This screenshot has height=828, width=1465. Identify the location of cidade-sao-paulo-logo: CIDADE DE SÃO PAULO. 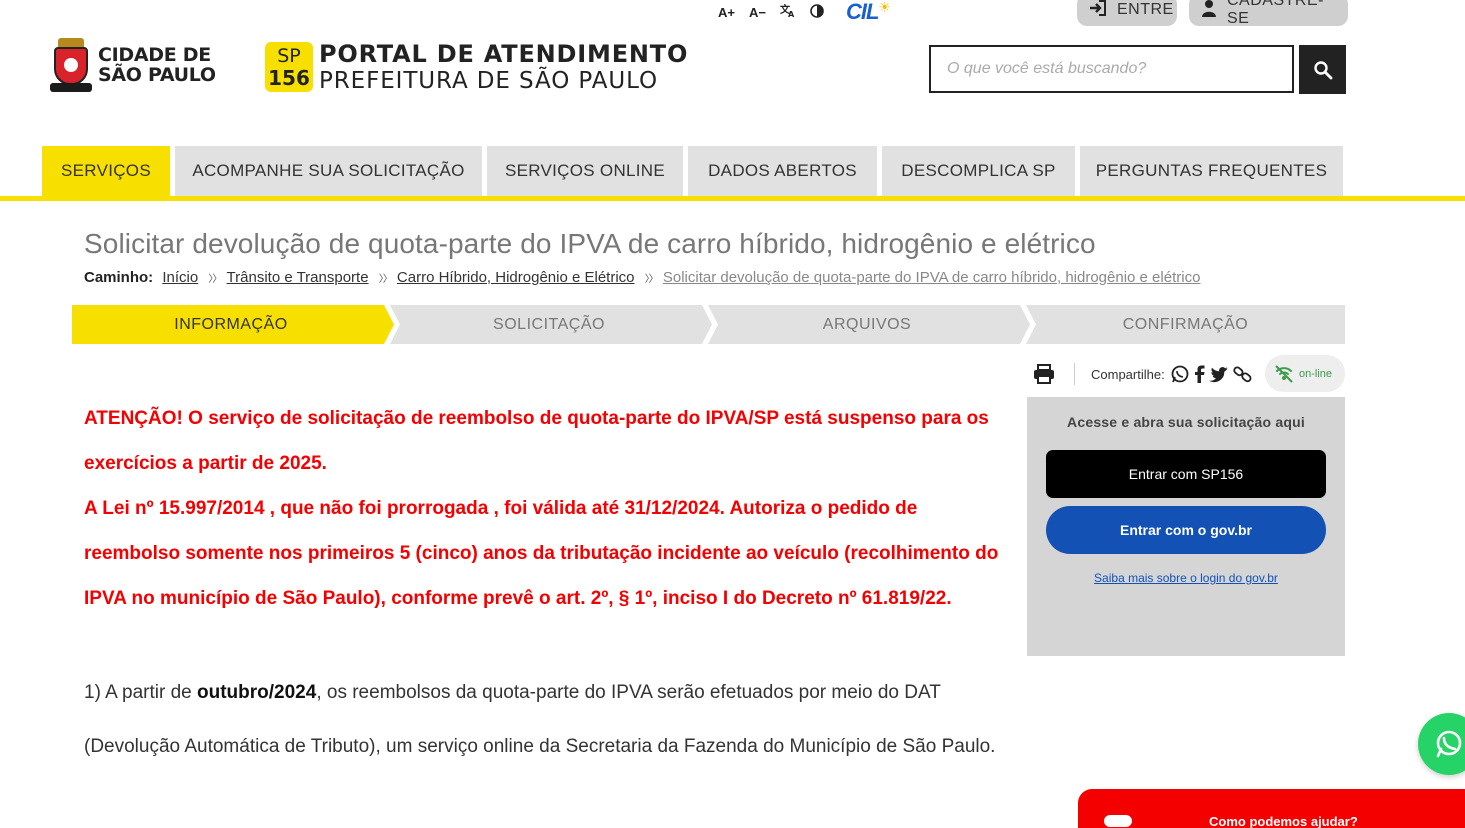
(133, 65).